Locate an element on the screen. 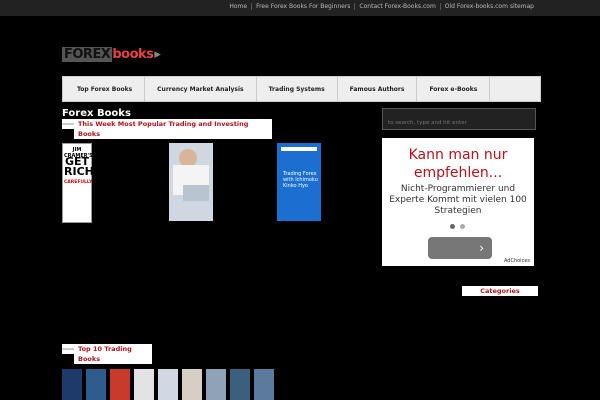 The width and height of the screenshot is (600, 400). top-link-home: Home is located at coordinates (238, 6).